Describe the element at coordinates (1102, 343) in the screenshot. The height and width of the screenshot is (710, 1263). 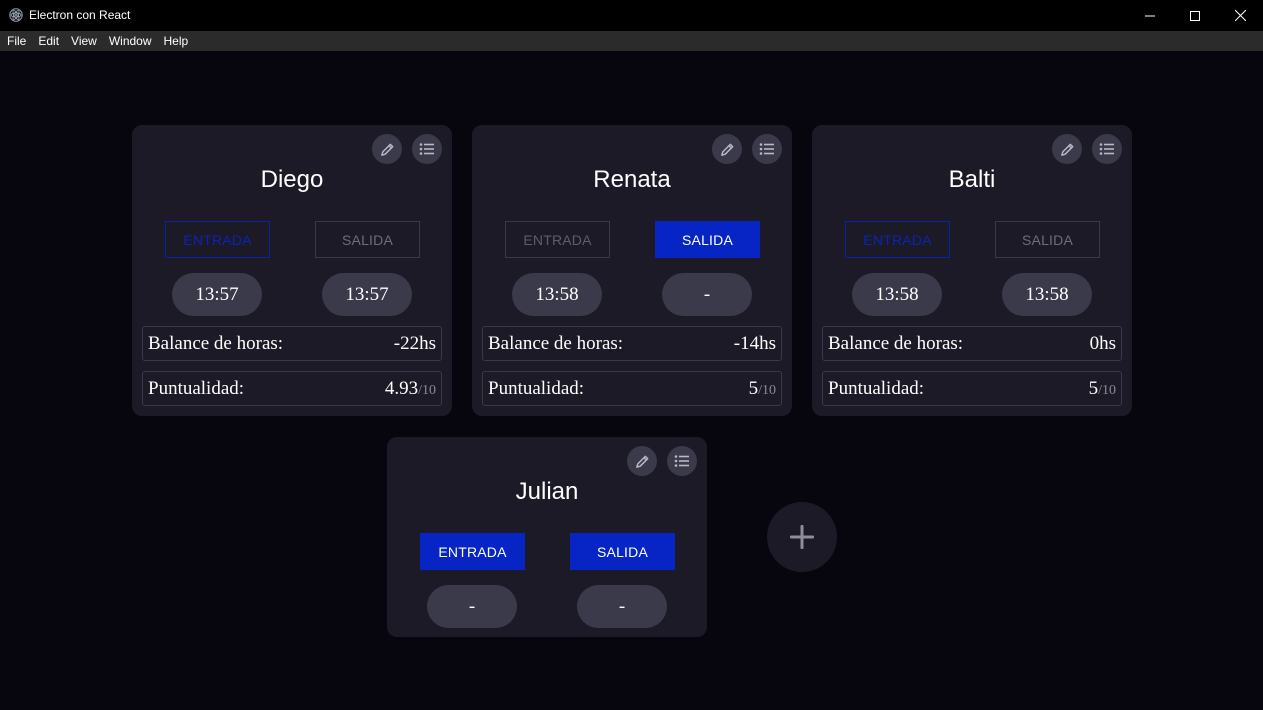
I see `balance-value: 0hs` at that location.